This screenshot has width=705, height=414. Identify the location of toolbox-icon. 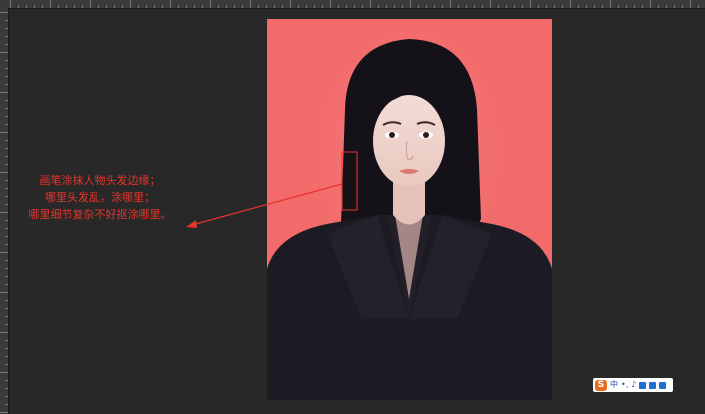
(663, 385).